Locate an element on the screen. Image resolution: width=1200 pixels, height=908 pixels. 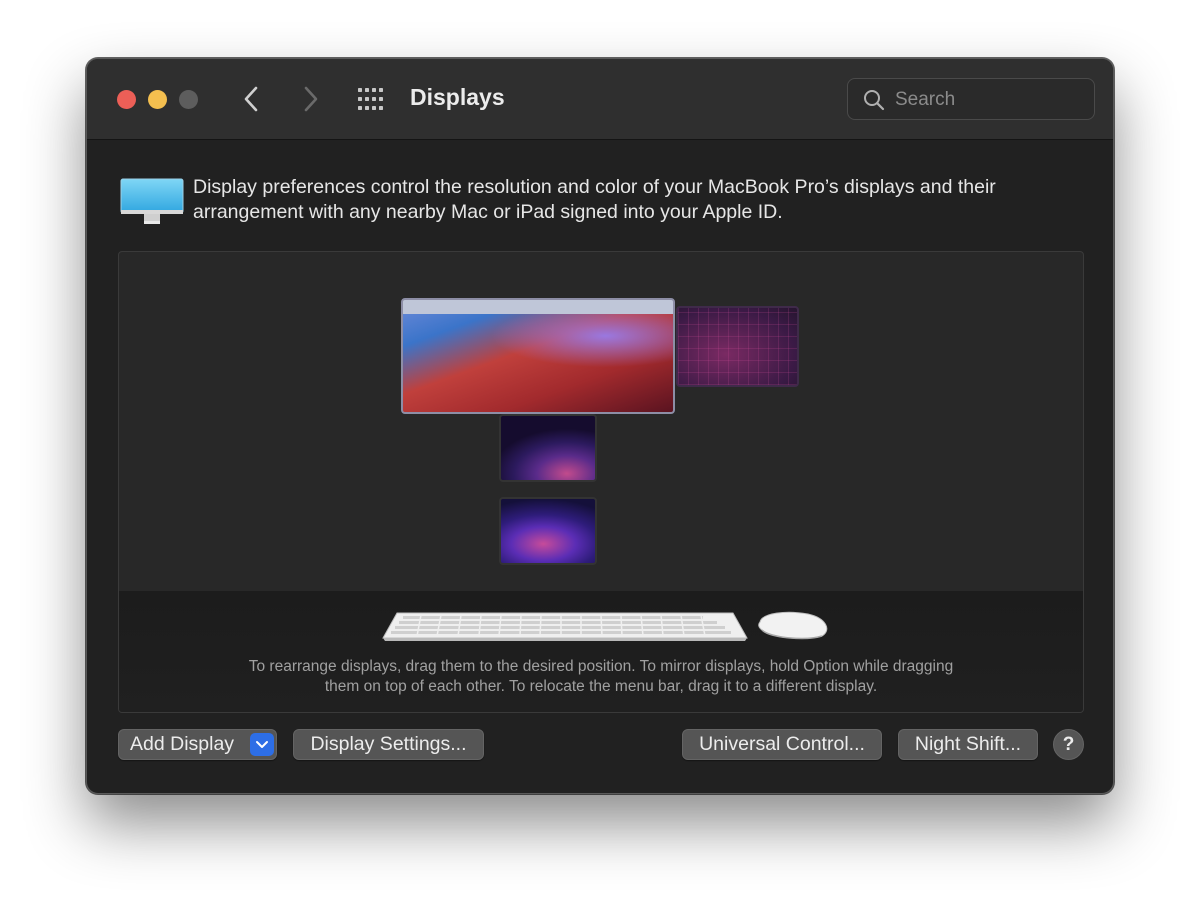
chevron-down-icon is located at coordinates (262, 744).